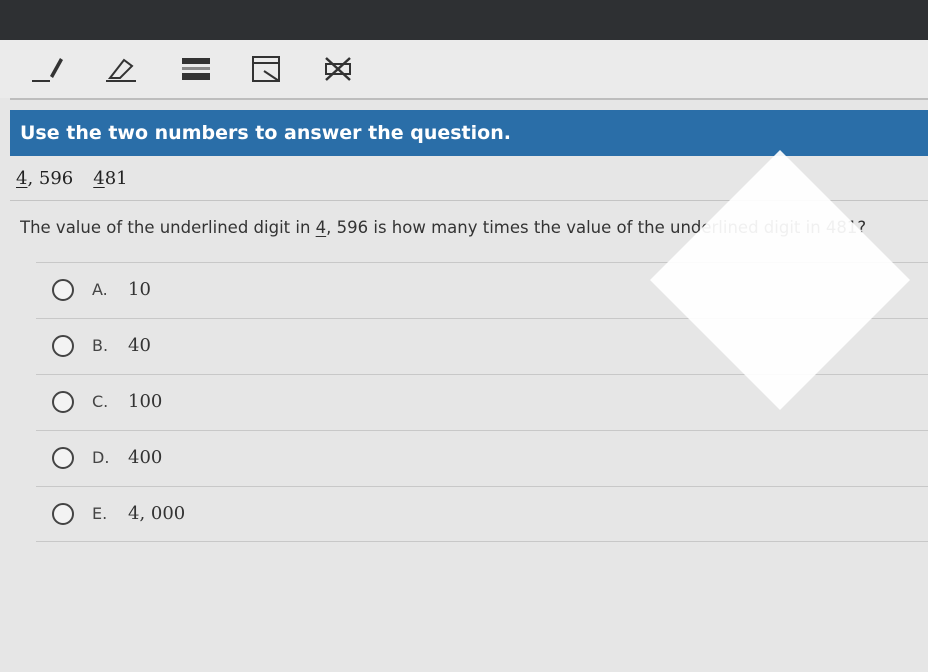  I want to click on eraser-icon, so click(121, 70).